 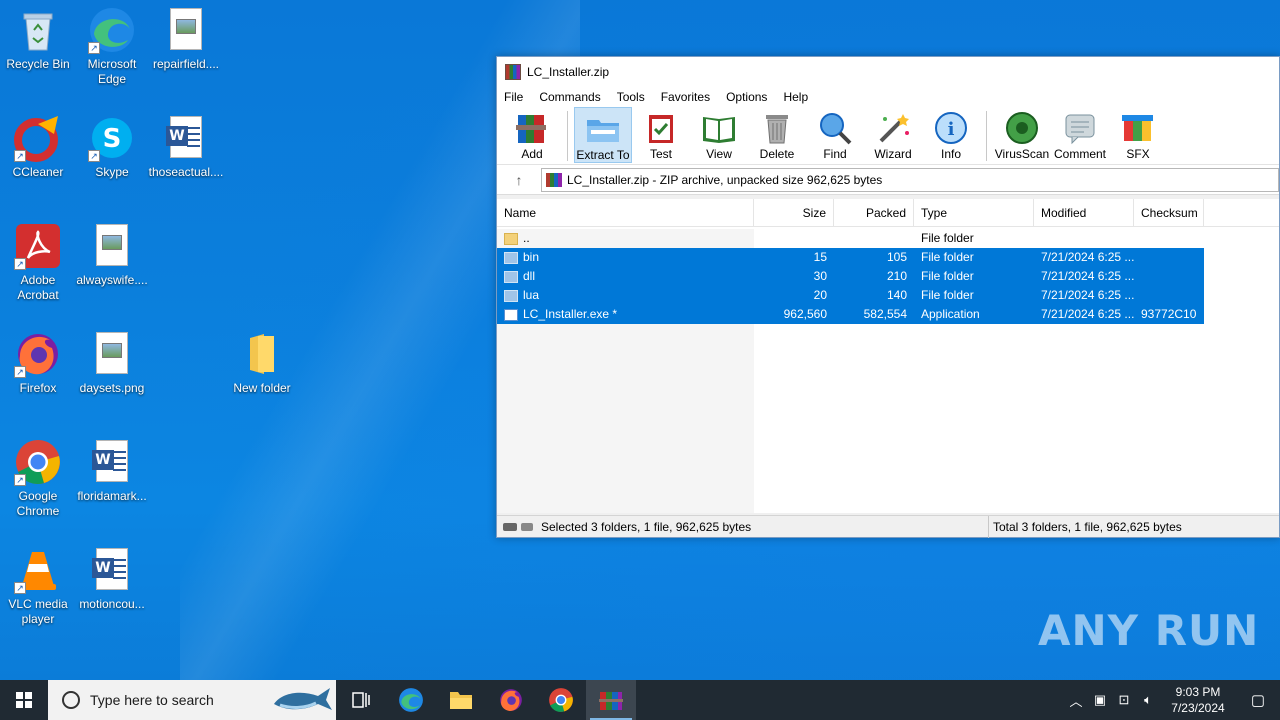 I want to click on start-button, so click(x=24, y=700).